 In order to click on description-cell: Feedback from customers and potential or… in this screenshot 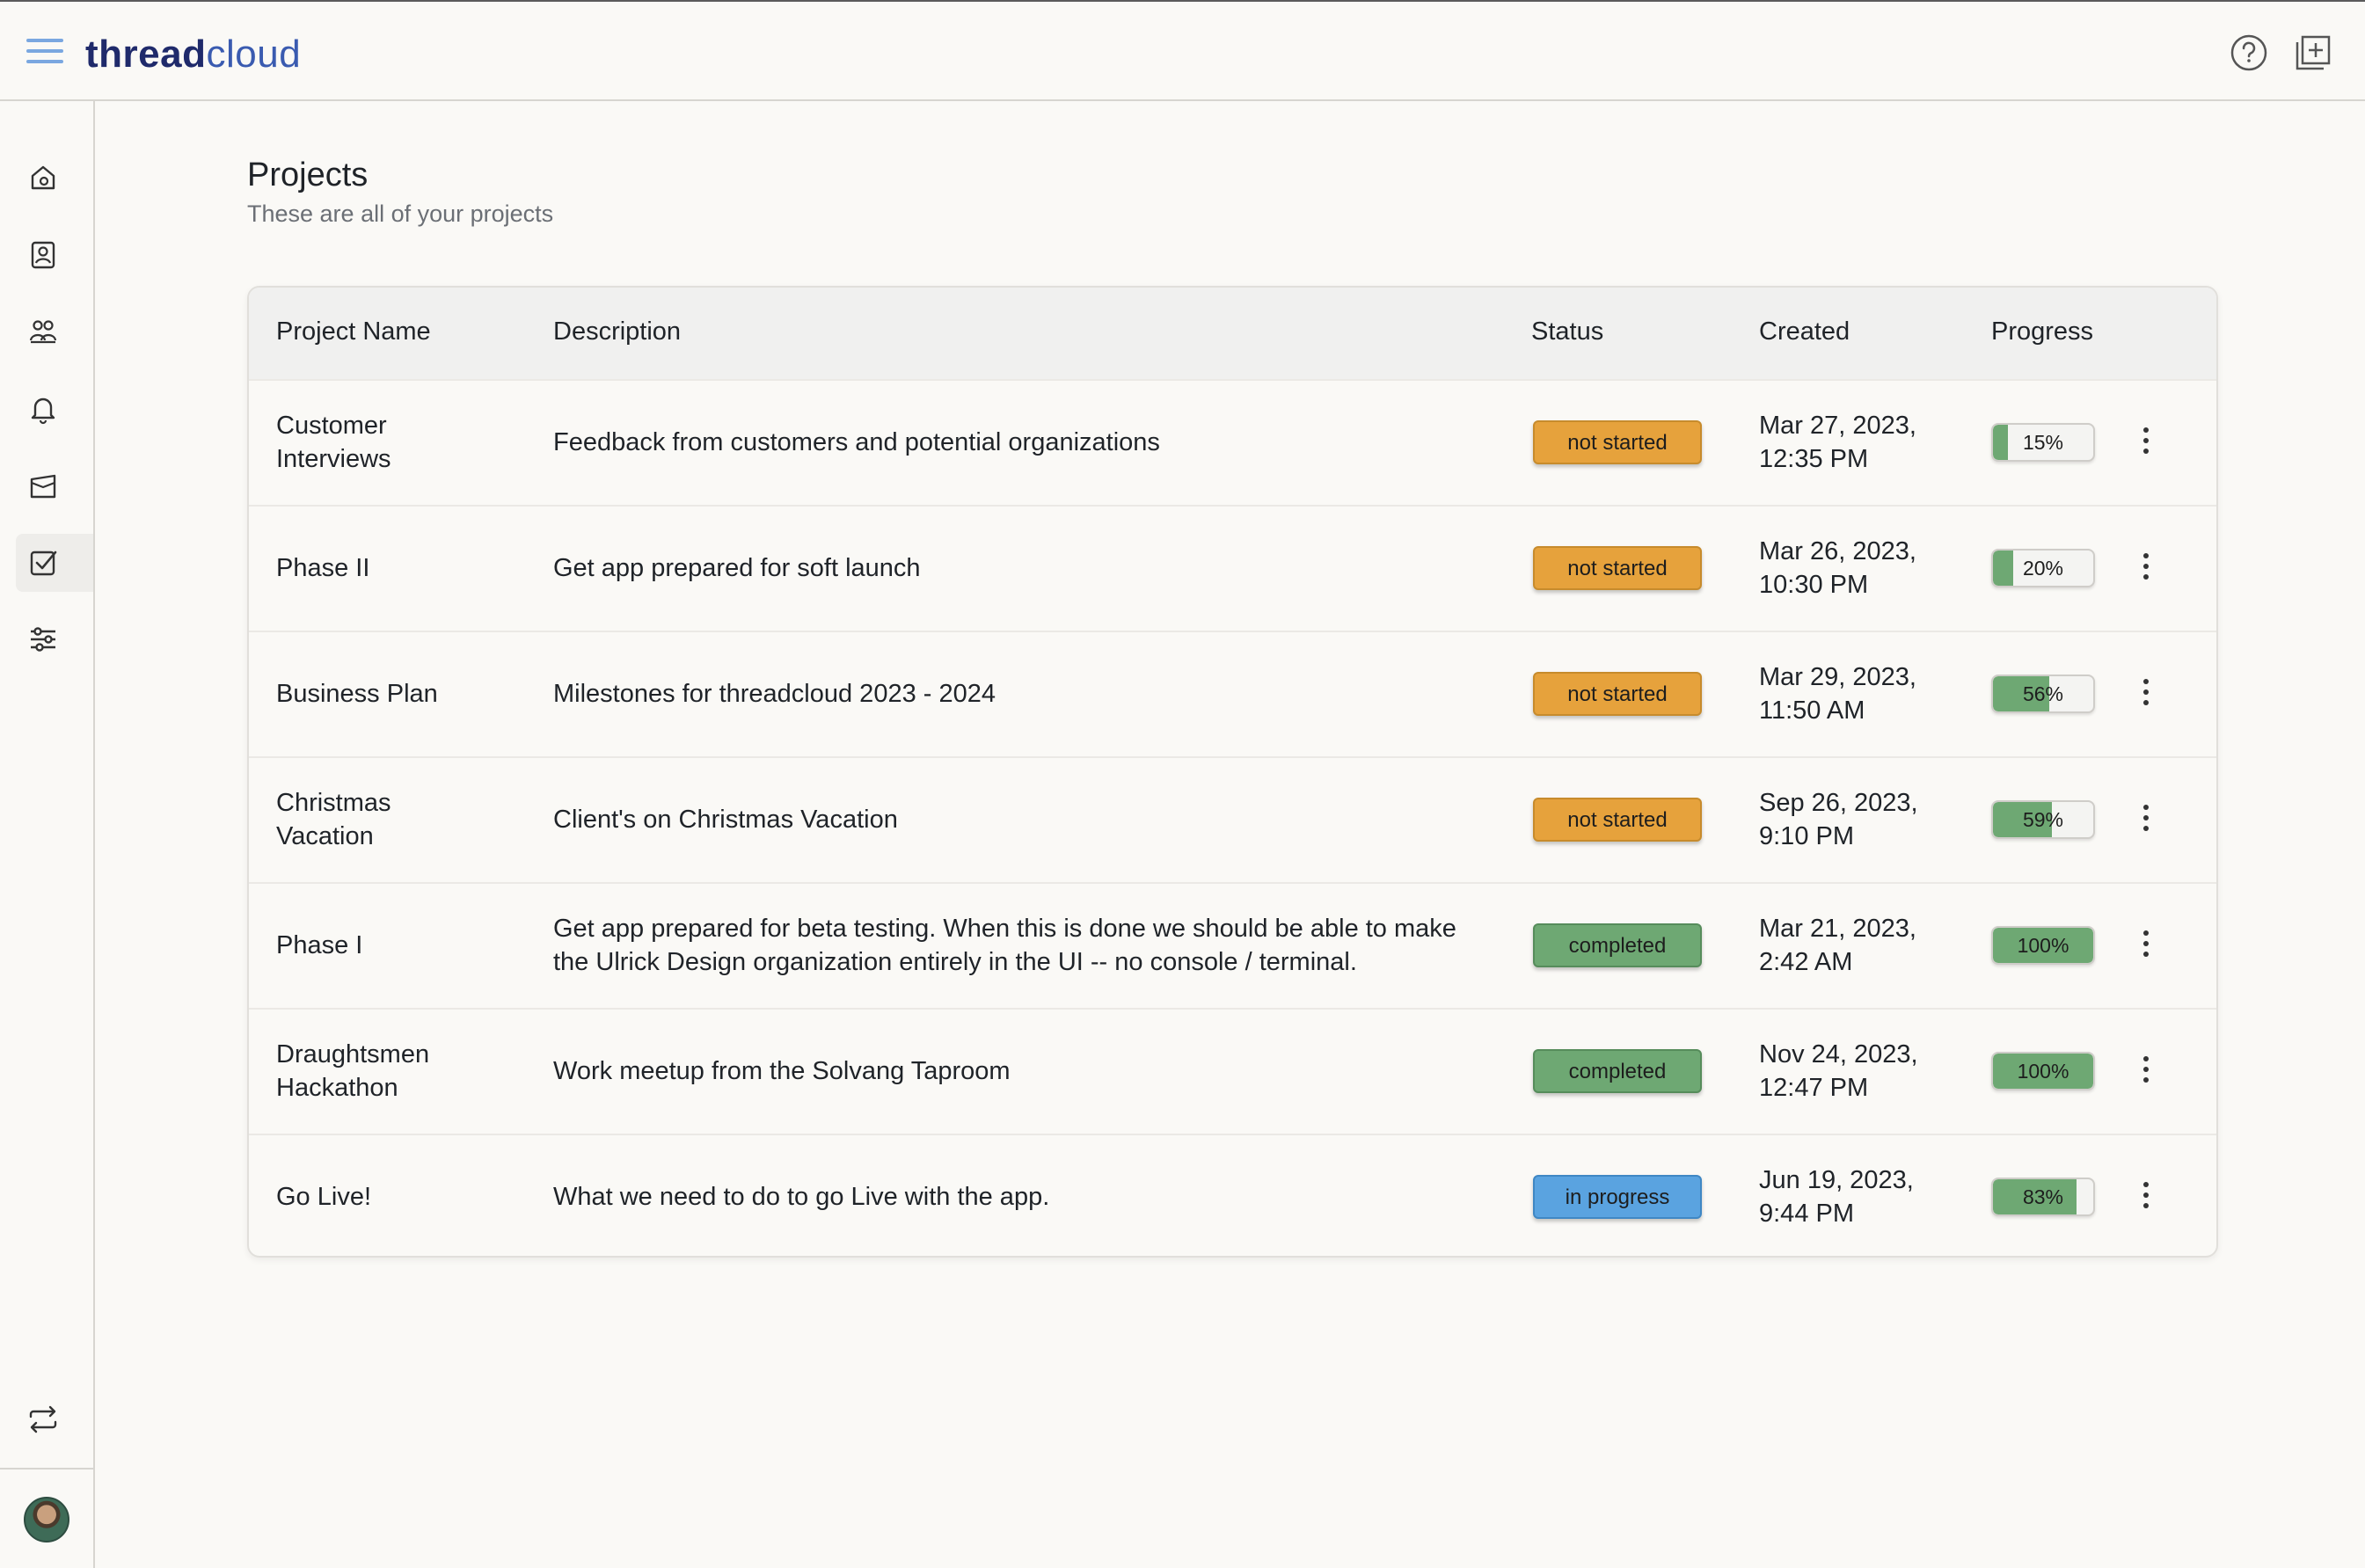, I will do `click(1019, 442)`.